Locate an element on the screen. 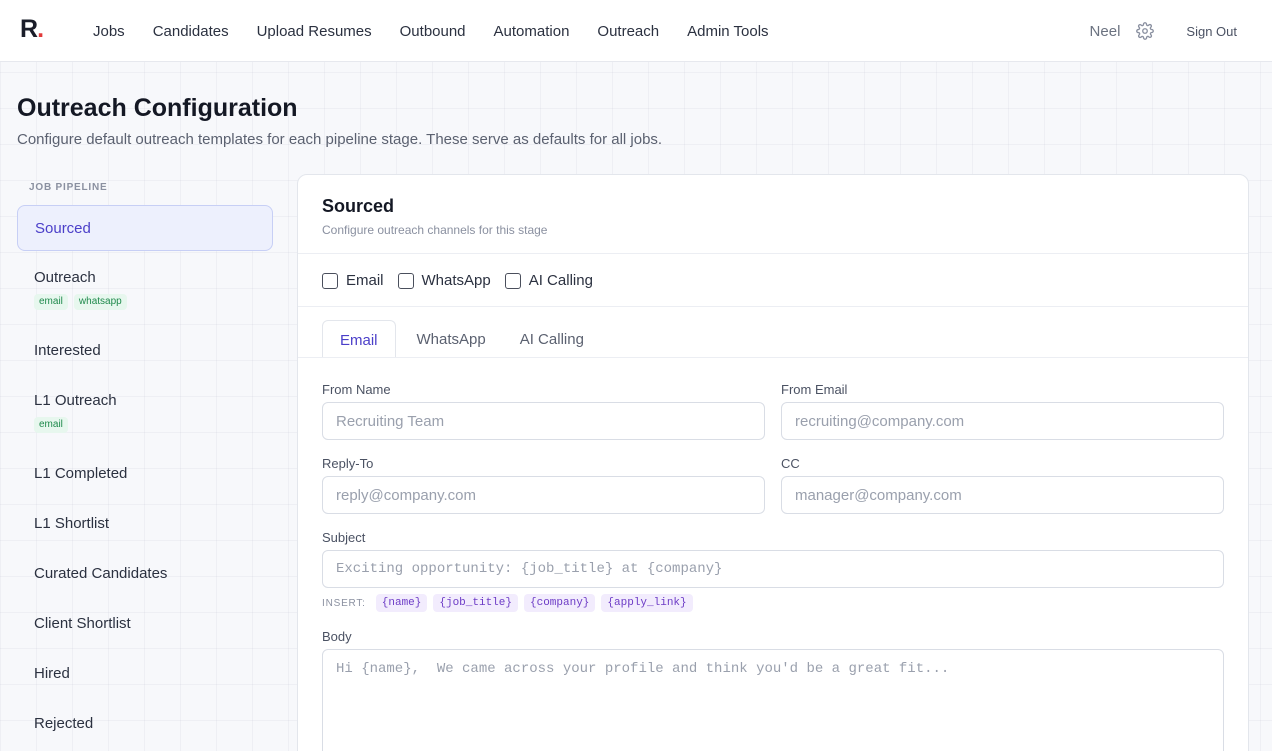 This screenshot has width=1272, height=751. checkbox-whatsapp: WhatsApp is located at coordinates (444, 280).